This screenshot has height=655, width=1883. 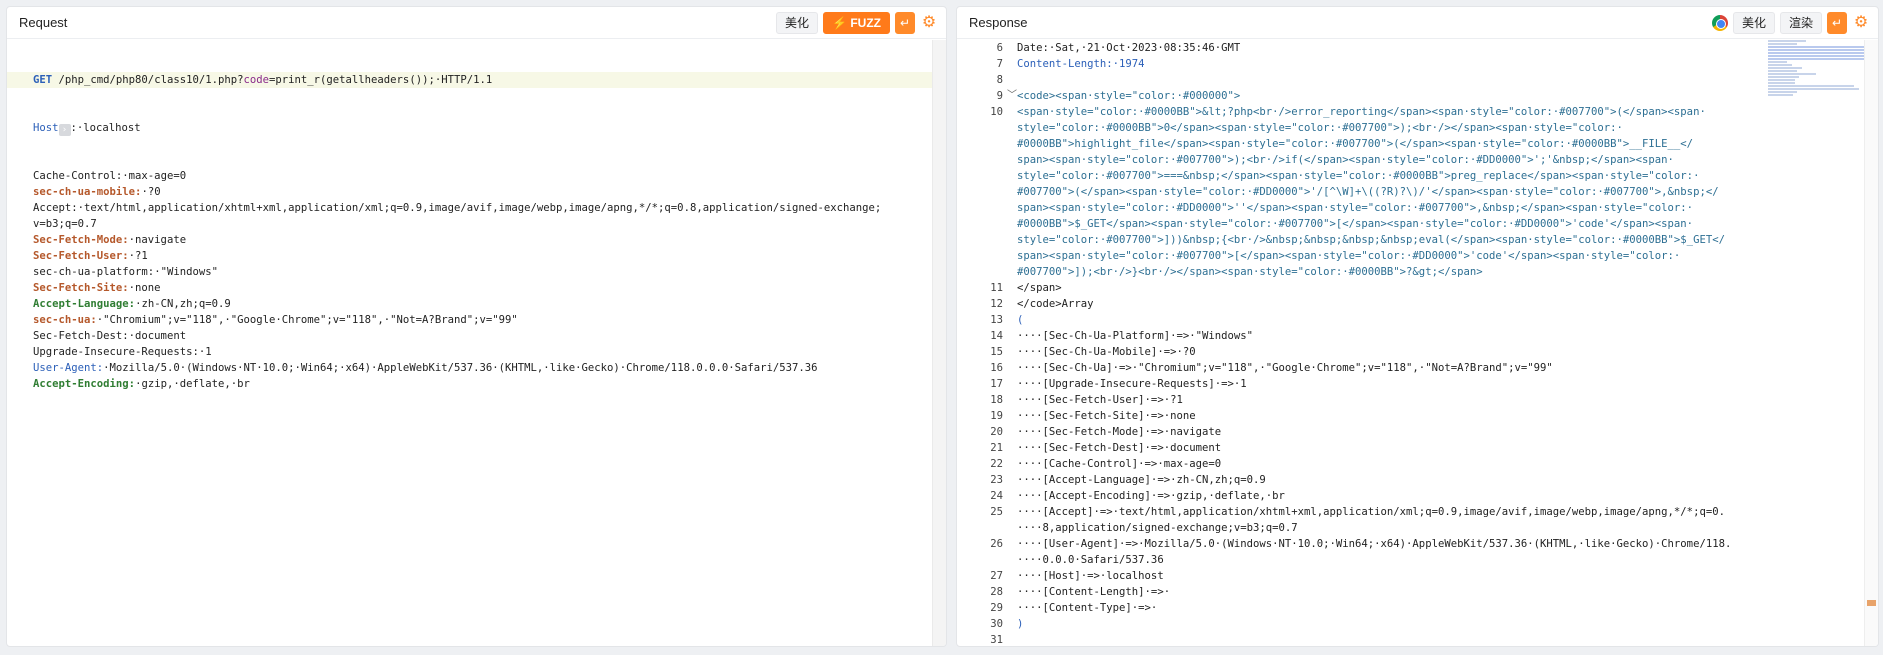 What do you see at coordinates (65, 320) in the screenshot?
I see `header-name: sec-ch-ua:` at bounding box center [65, 320].